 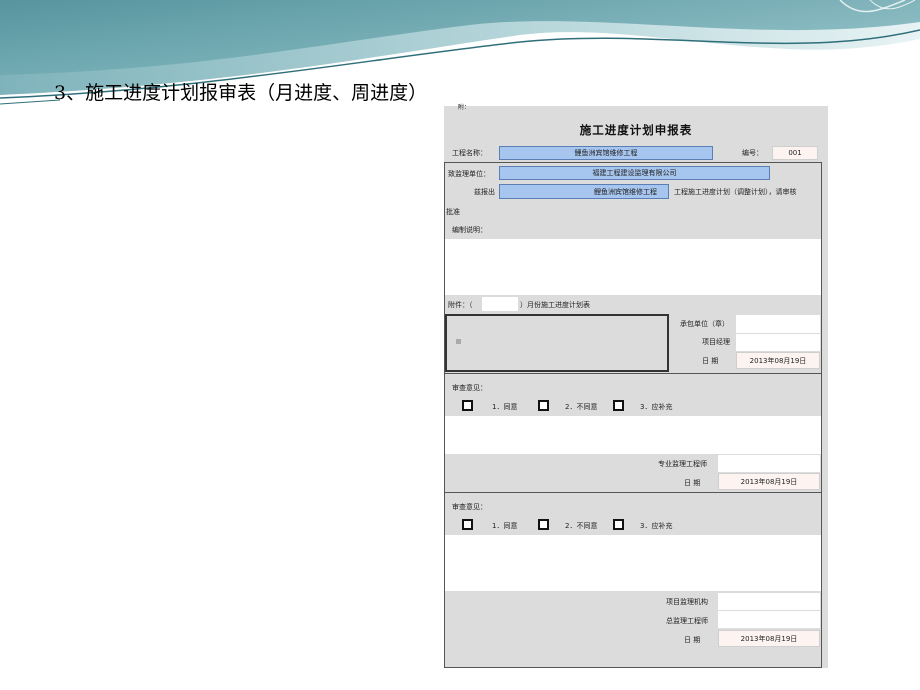 I want to click on review2-comment-area, so click(x=633, y=563).